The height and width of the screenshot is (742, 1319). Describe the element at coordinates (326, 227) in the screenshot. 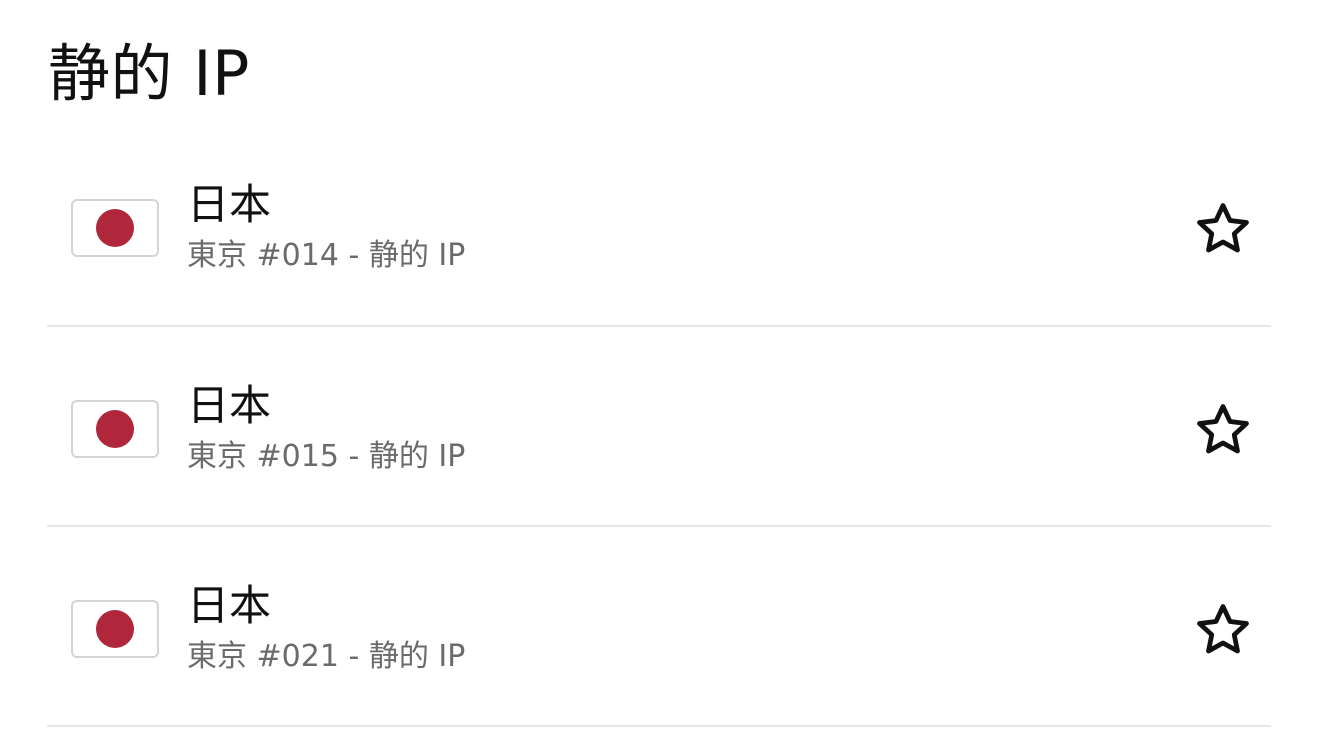

I see `server-info: 日本 東京 #014 - 静的 IP` at that location.